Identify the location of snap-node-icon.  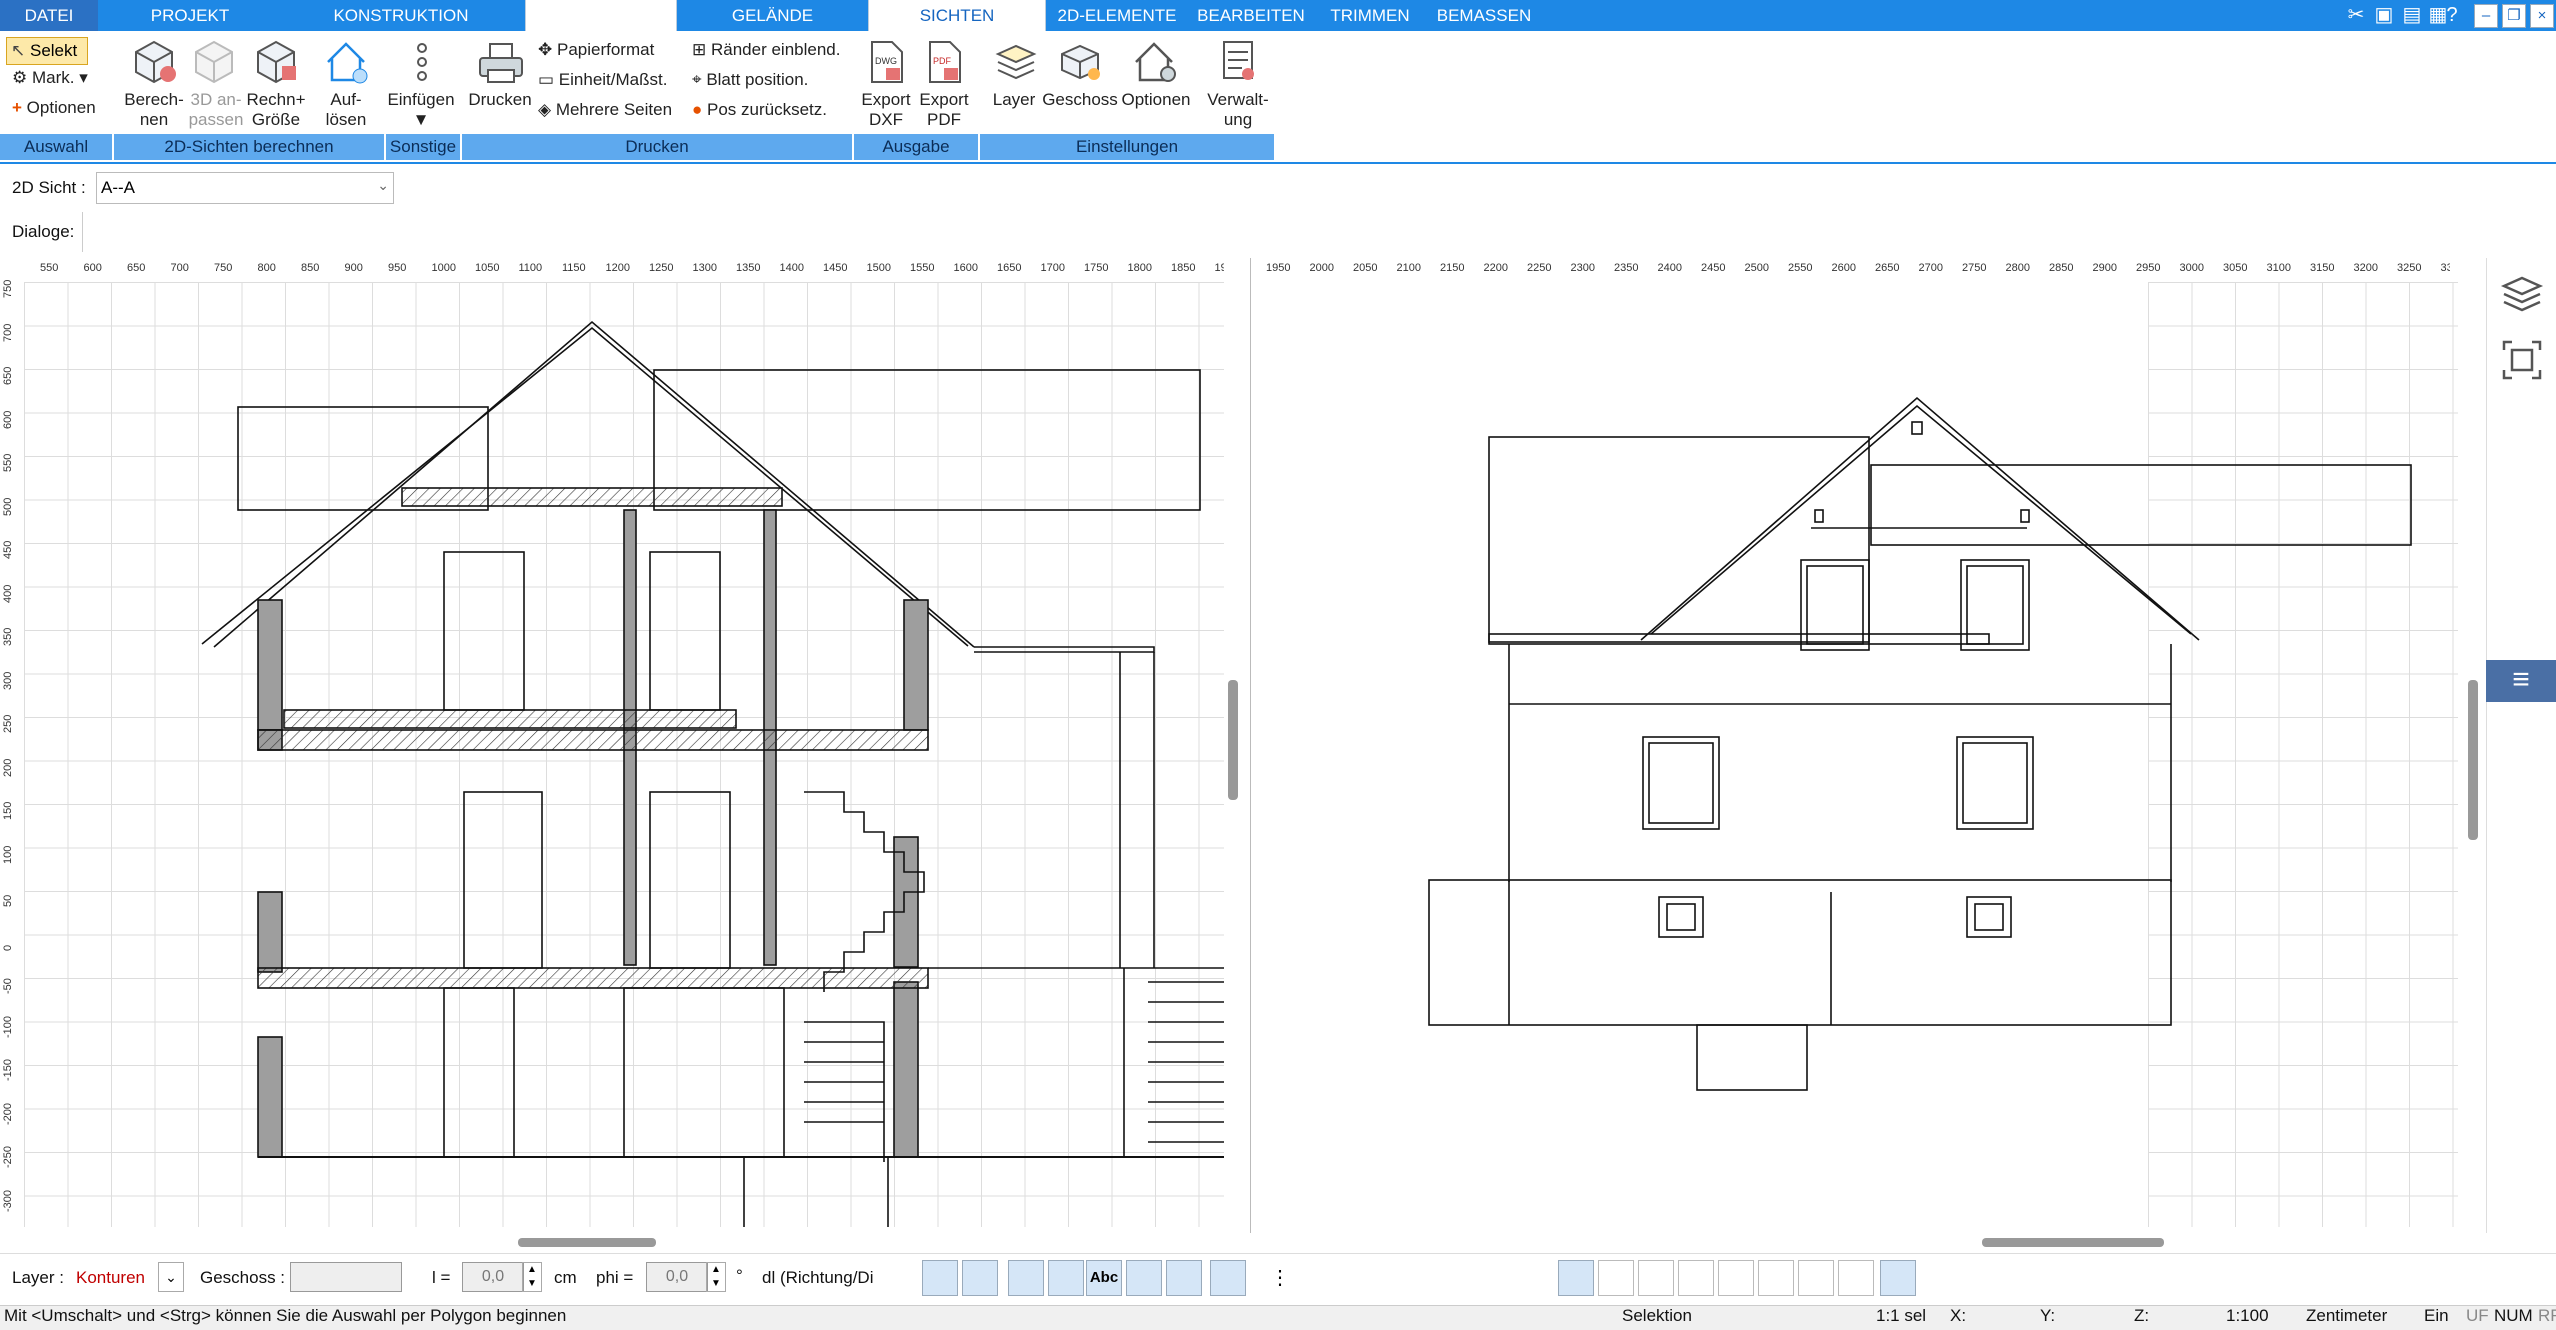
(1696, 1278).